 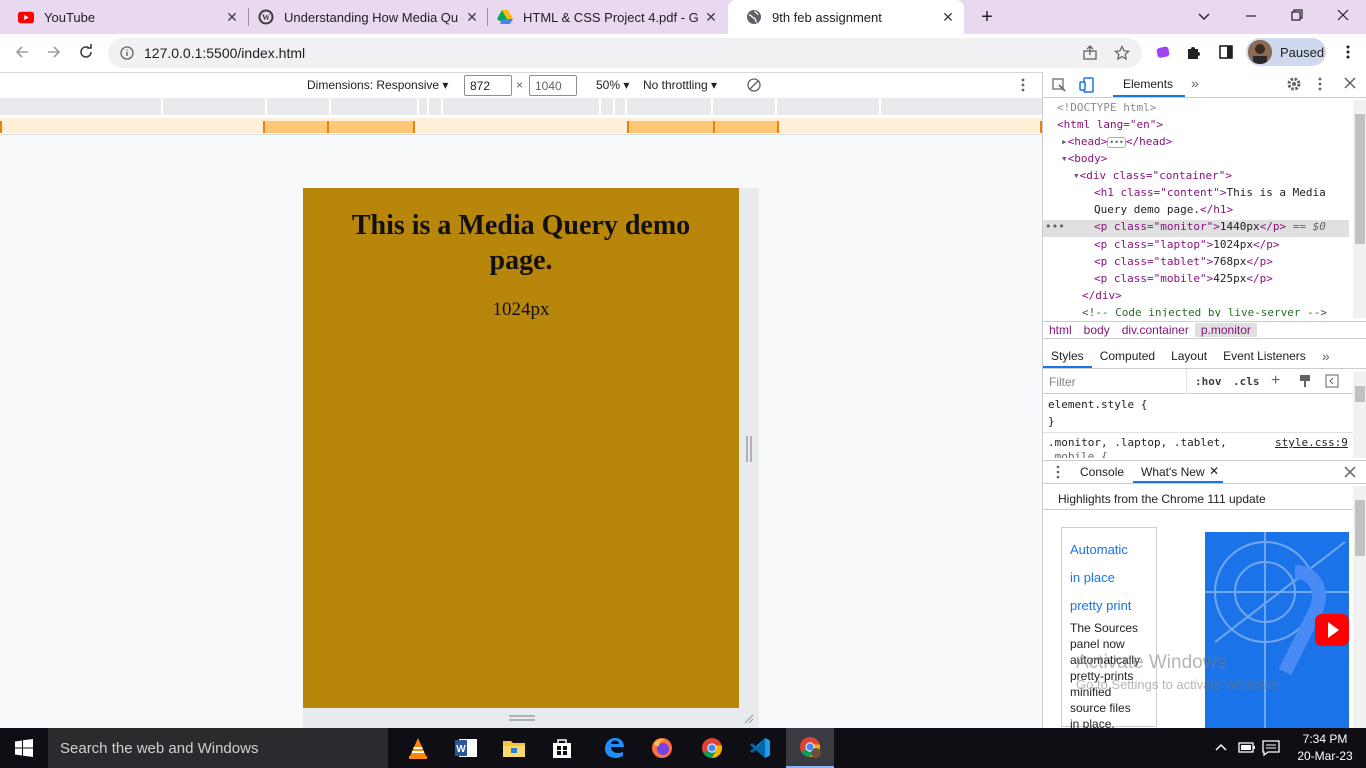 What do you see at coordinates (127, 53) in the screenshot?
I see `site-info-icon` at bounding box center [127, 53].